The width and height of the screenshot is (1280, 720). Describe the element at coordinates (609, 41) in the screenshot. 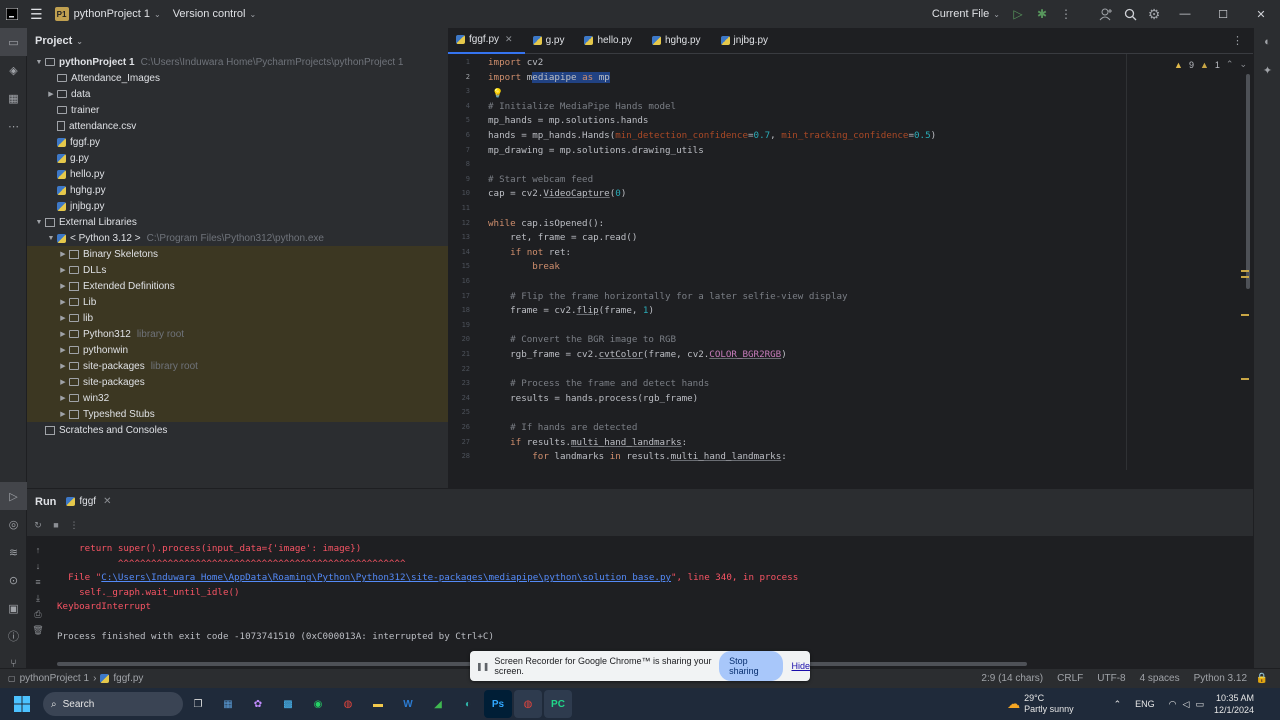

I see `editor-tab: hello.py` at that location.